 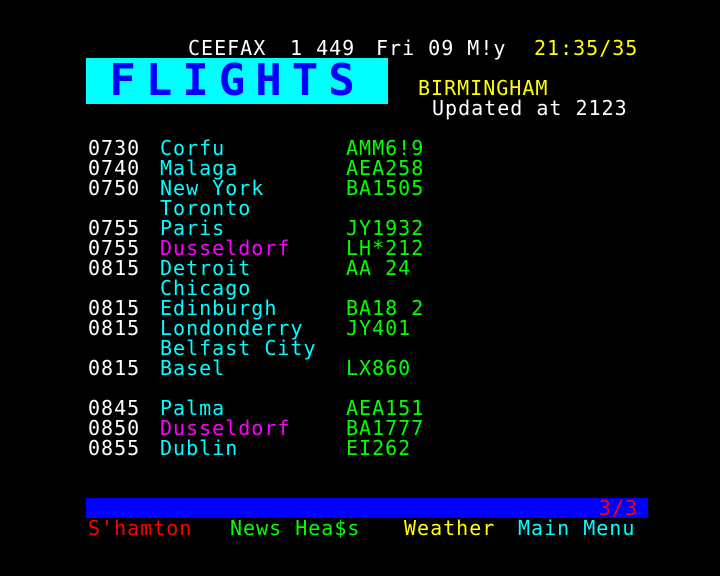 I want to click on flight-destination: Edinburgh, so click(x=219, y=308).